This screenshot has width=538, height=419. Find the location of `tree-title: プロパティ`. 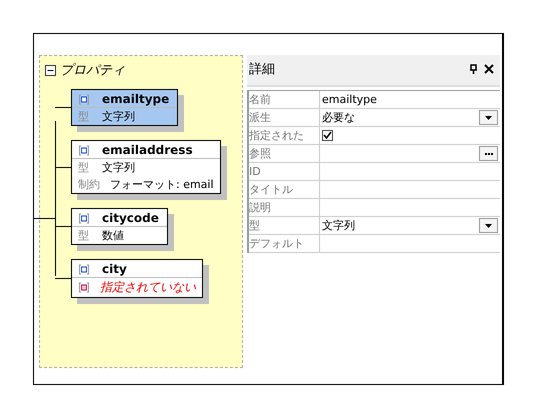

tree-title: プロパティ is located at coordinates (92, 70).